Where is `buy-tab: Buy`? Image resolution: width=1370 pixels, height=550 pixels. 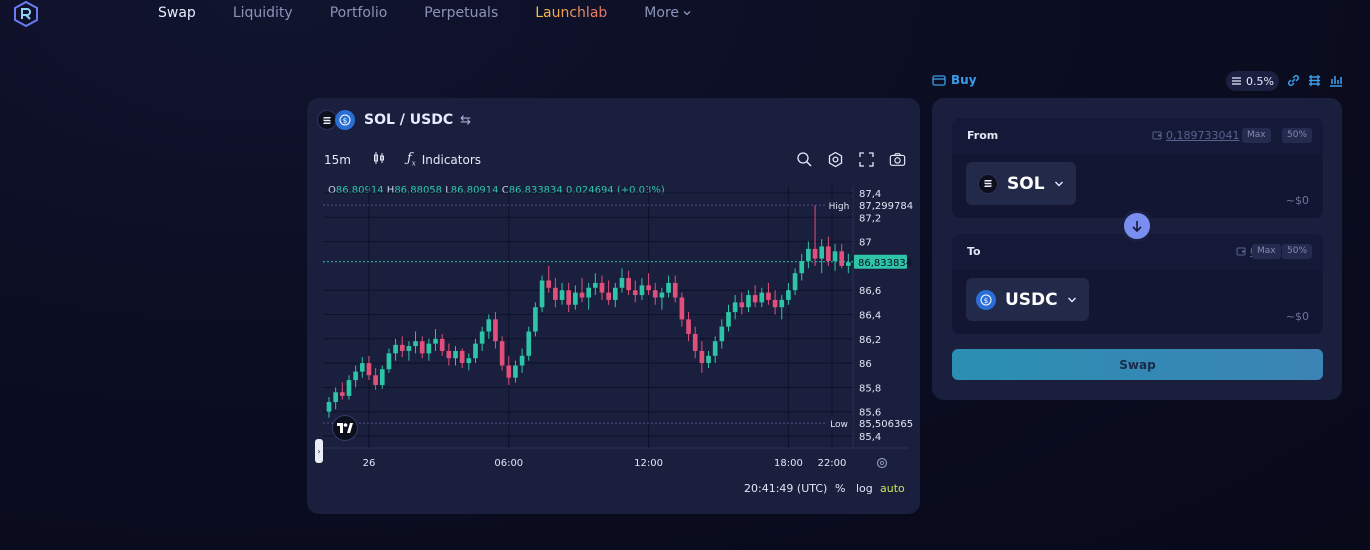
buy-tab: Buy is located at coordinates (954, 80).